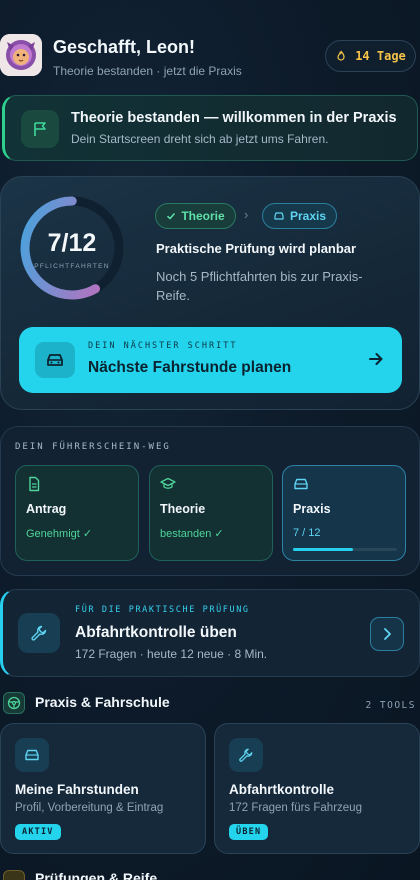 The height and width of the screenshot is (880, 420). I want to click on section-title: Praxis & Fahrschule, so click(102, 702).